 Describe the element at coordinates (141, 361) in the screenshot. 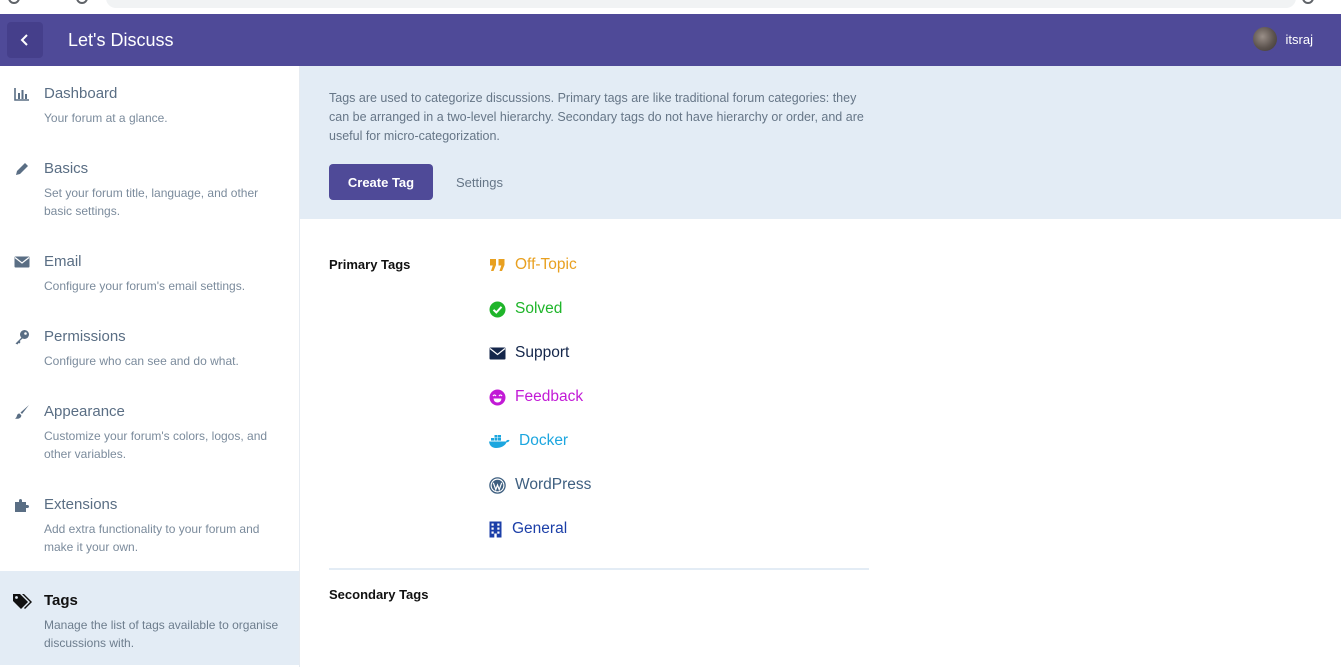

I see `sidebar-item-desc: Configure who can see and do what.` at that location.